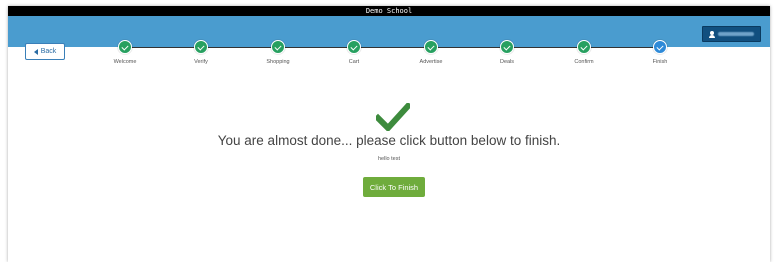  I want to click on step-deals: Deals, so click(507, 52).